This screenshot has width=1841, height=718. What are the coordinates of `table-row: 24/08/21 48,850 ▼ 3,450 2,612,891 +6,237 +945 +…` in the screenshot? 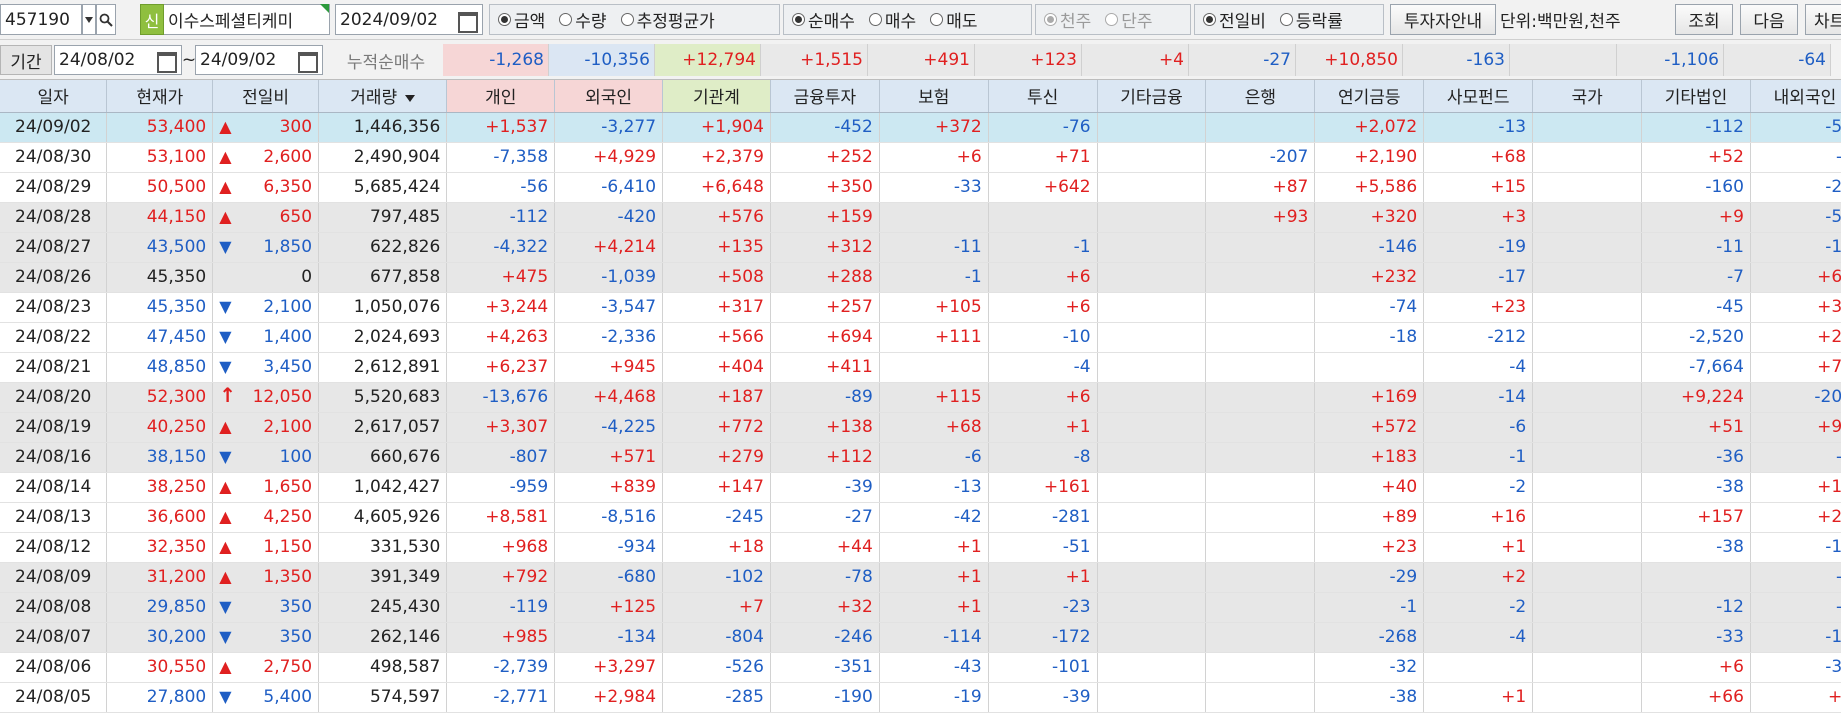 It's located at (920, 367).